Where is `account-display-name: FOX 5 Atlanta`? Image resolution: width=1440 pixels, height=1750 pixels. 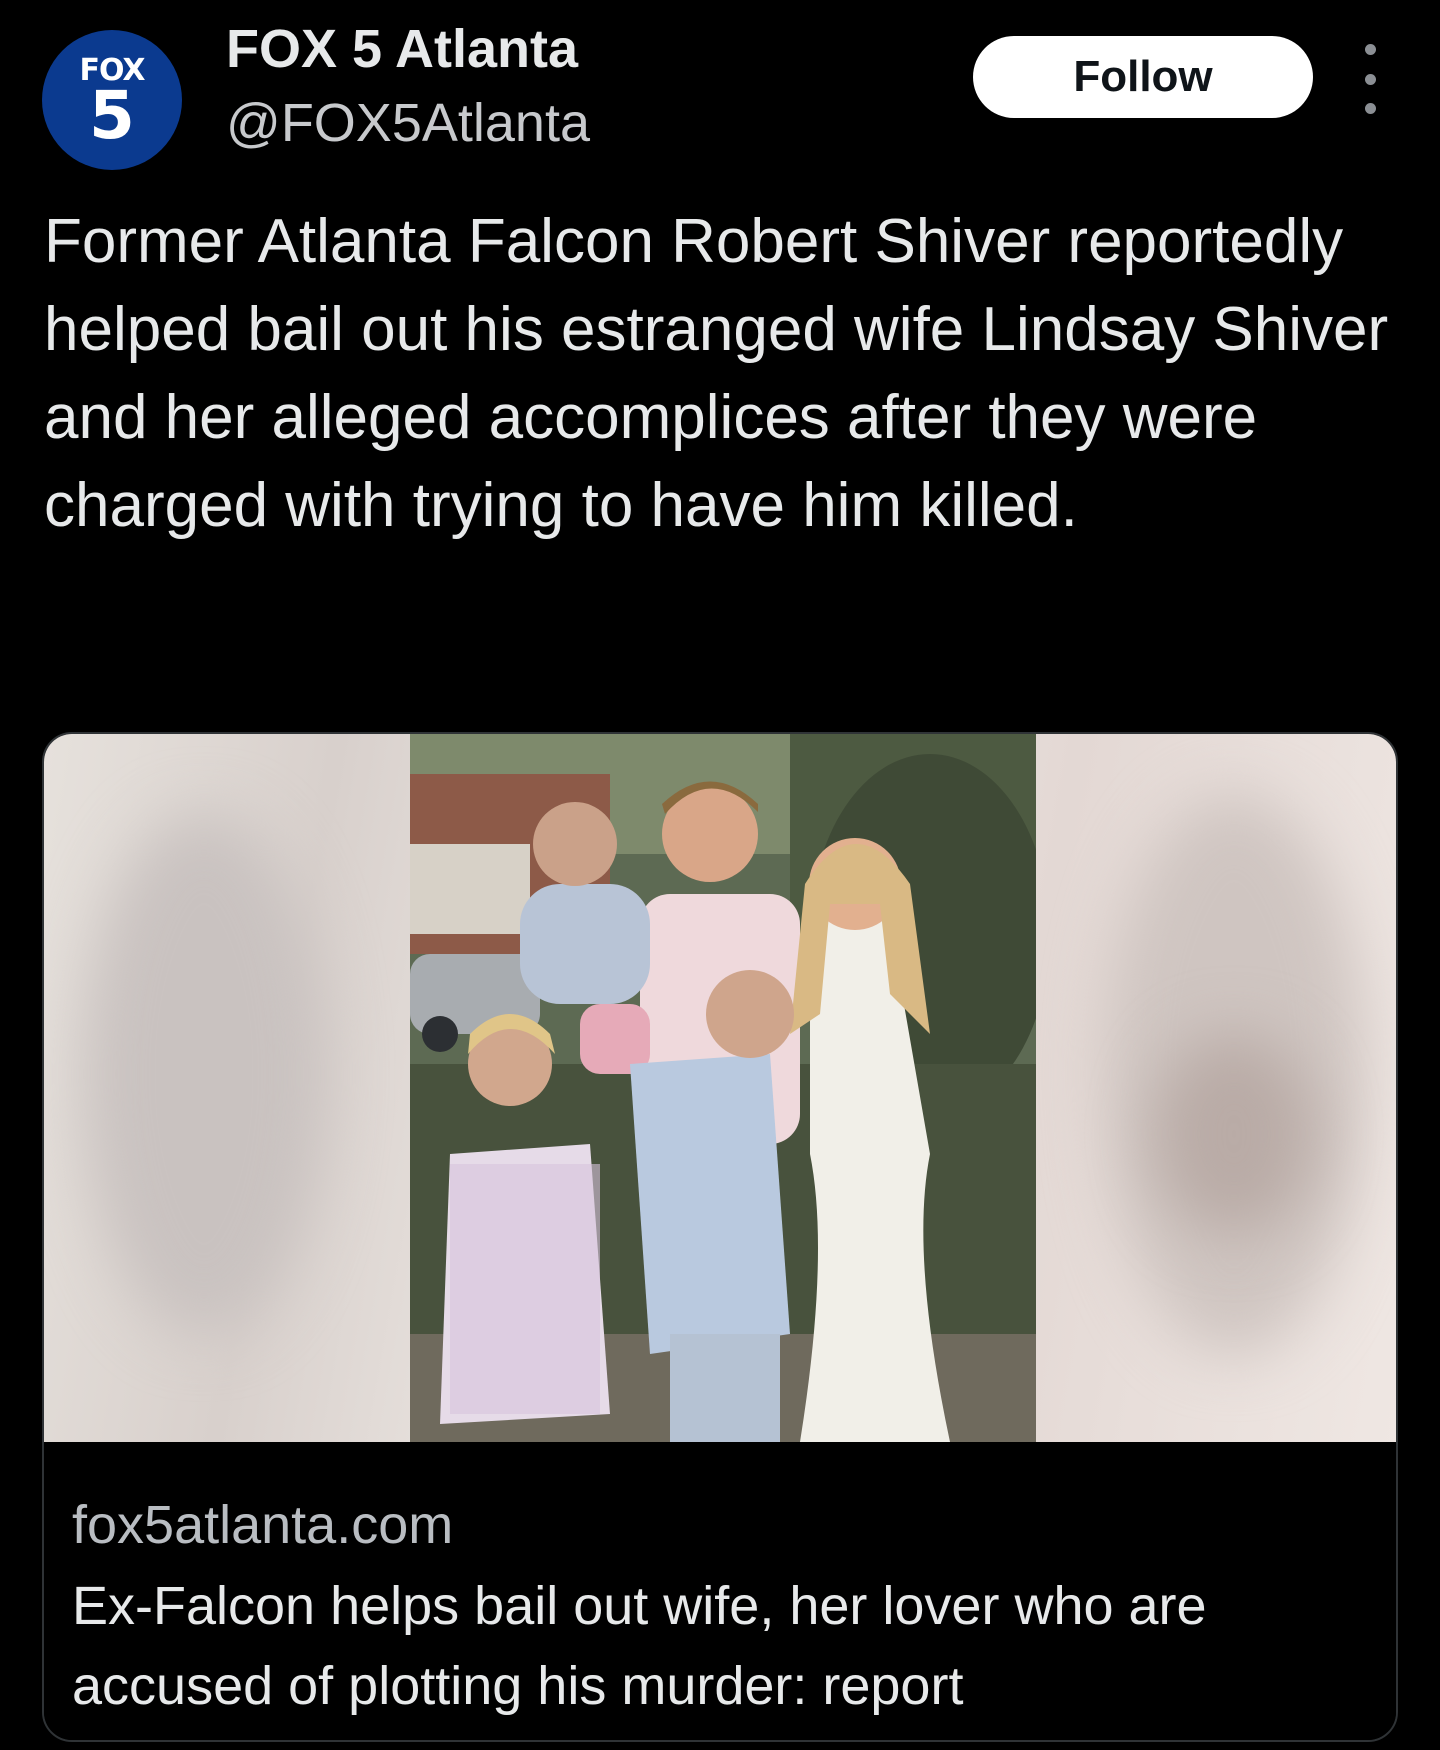
account-display-name: FOX 5 Atlanta is located at coordinates (402, 49).